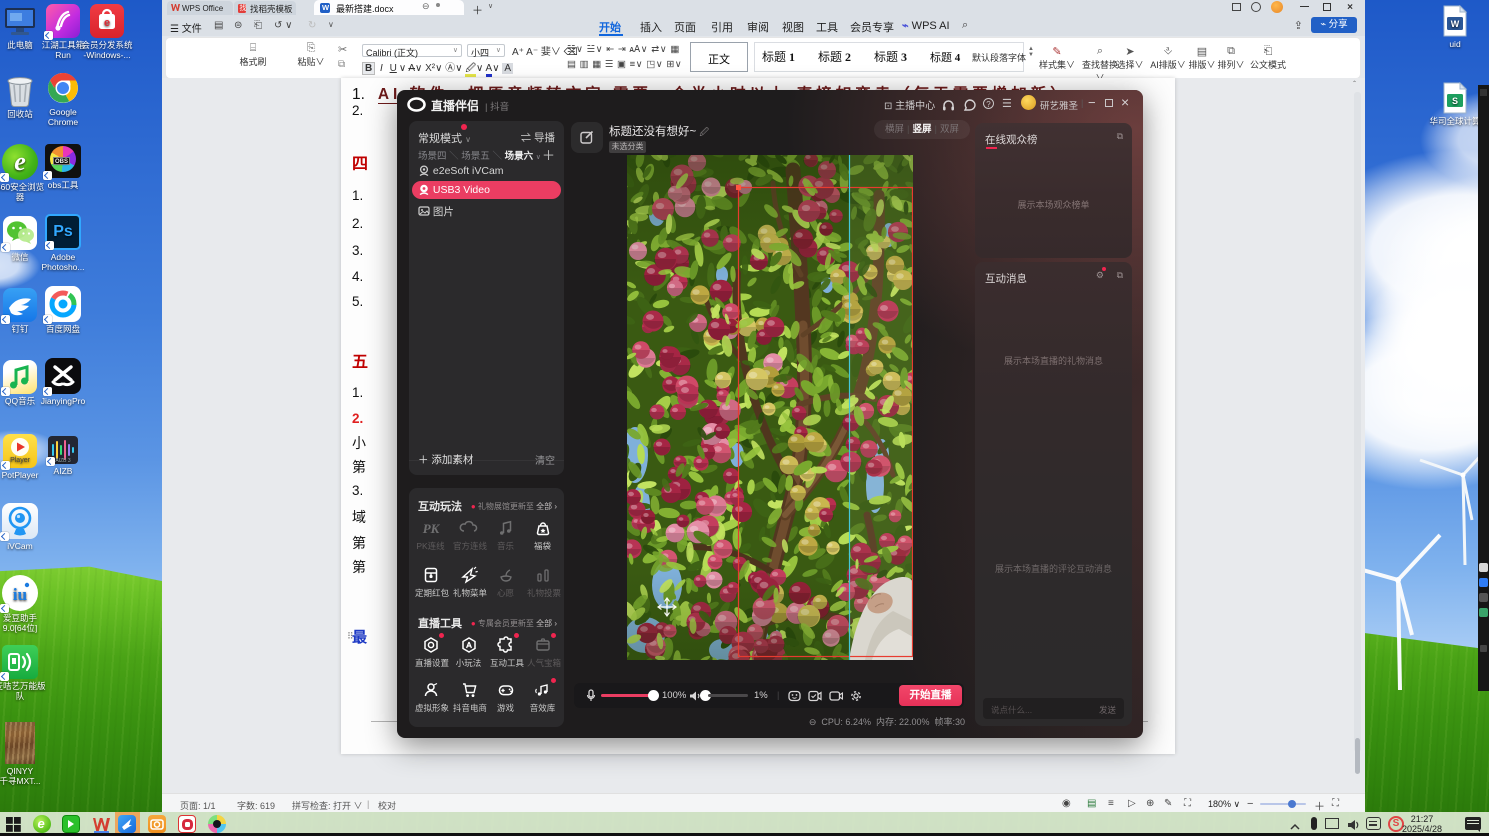 This screenshot has width=1489, height=836. Describe the element at coordinates (1455, 101) in the screenshot. I see `svg-text: S` at that location.